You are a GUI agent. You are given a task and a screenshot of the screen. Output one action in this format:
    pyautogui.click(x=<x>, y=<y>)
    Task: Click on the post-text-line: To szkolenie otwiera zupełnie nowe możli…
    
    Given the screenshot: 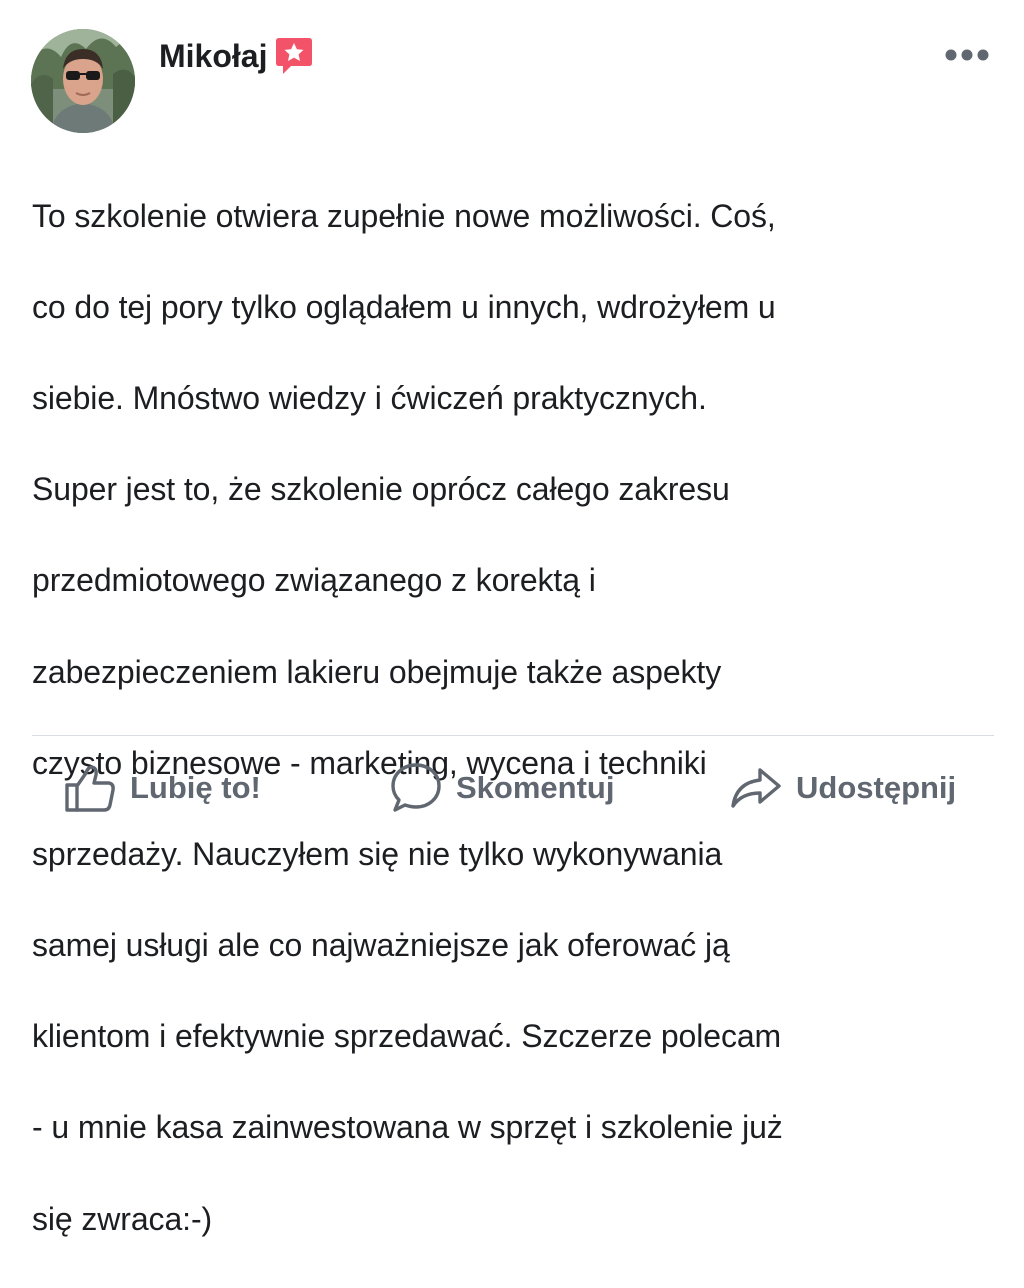 What is the action you would take?
    pyautogui.click(x=404, y=215)
    